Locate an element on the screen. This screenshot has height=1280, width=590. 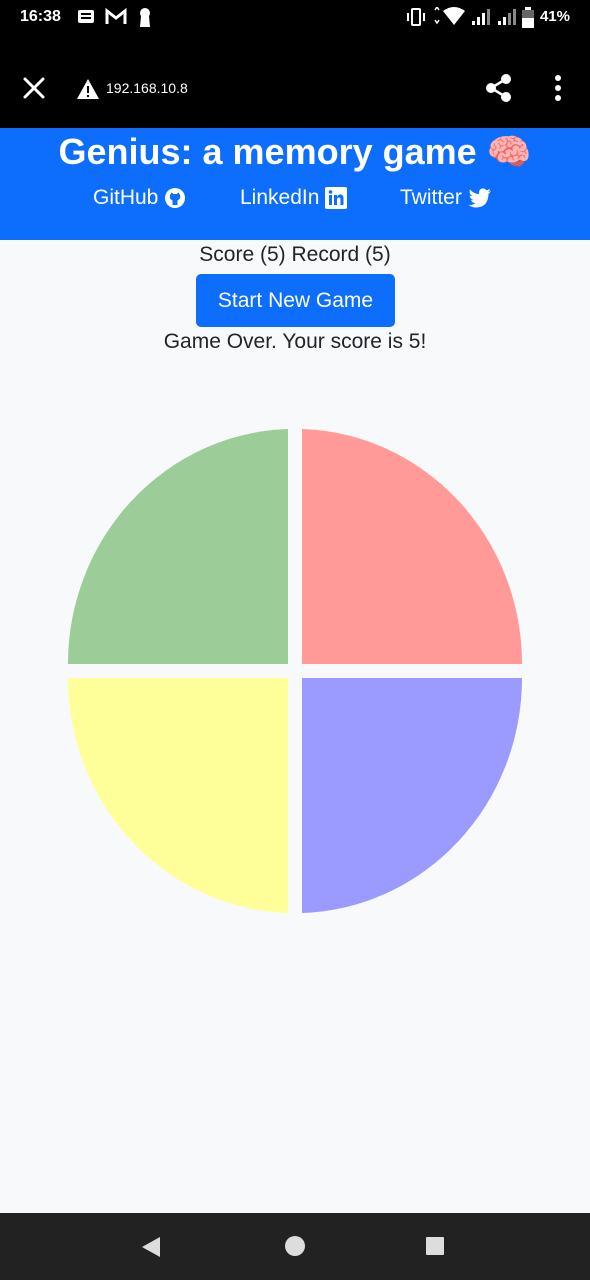
back-icon is located at coordinates (151, 1247).